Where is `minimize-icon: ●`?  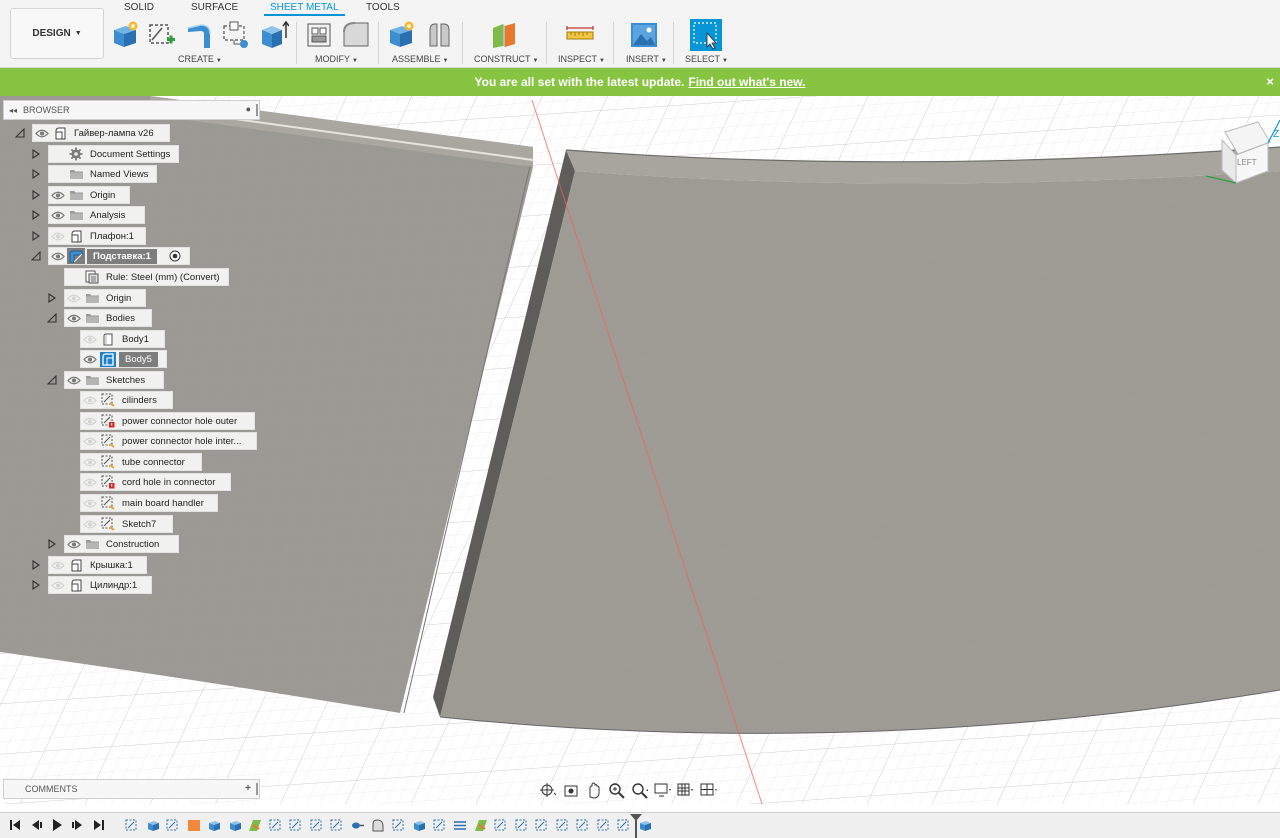
minimize-icon: ● is located at coordinates (248, 109).